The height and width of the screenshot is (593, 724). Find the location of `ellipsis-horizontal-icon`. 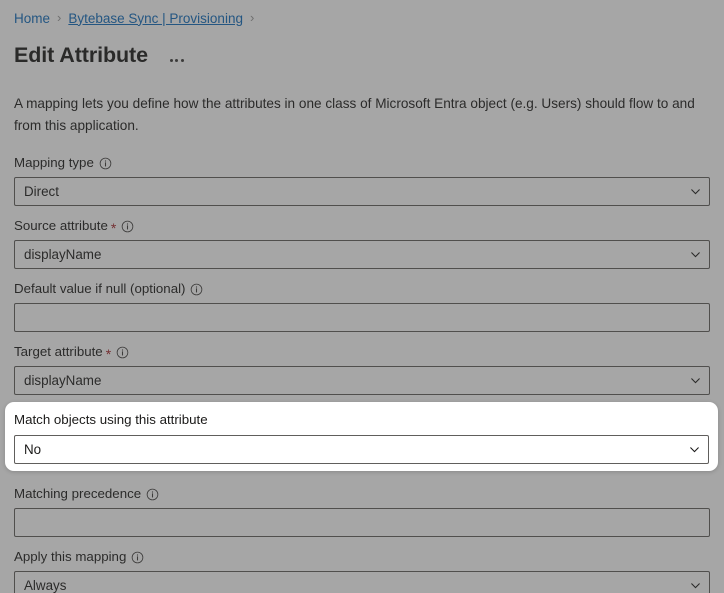

ellipsis-horizontal-icon is located at coordinates (177, 60).